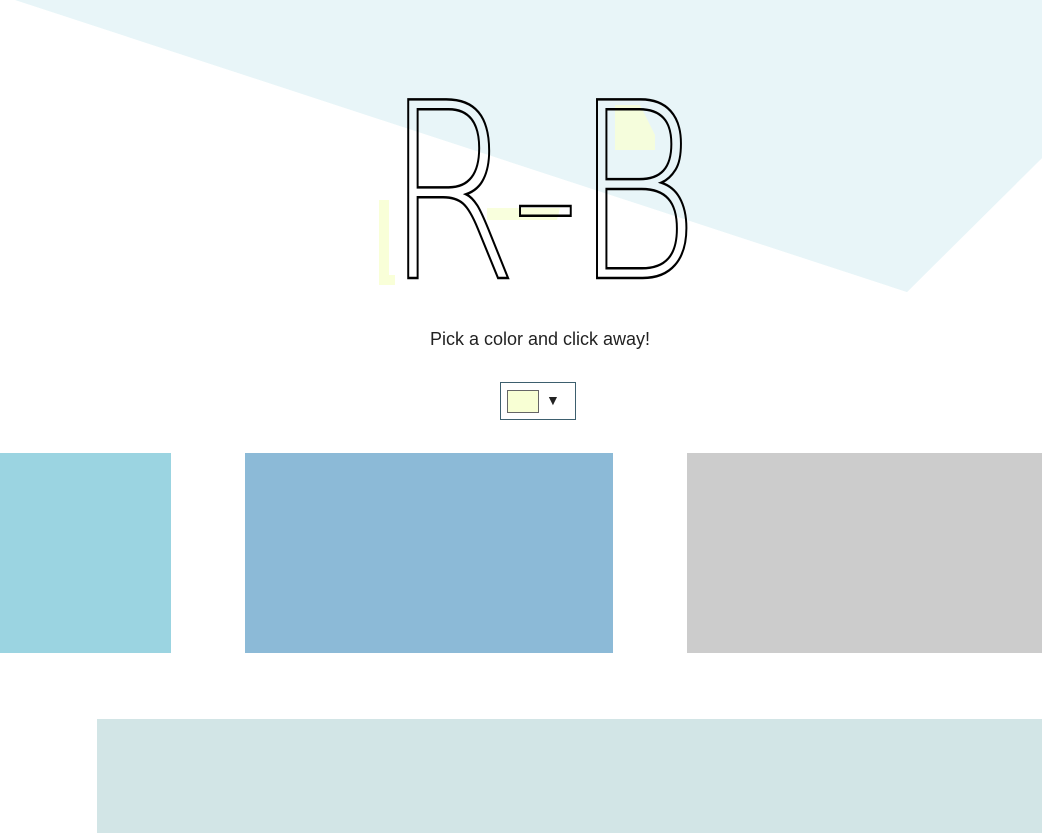 This screenshot has width=1042, height=833. I want to click on color-picker: ▼, so click(538, 401).